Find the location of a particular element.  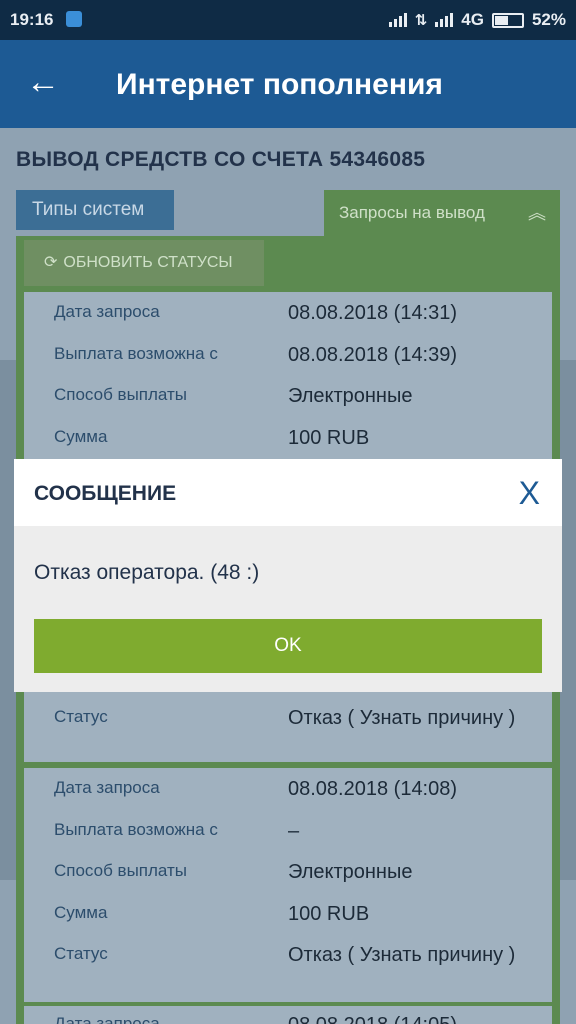

refresh-statuses-button: ⟳ ОБНОВИТЬ СТАТУСЫ is located at coordinates (144, 263).